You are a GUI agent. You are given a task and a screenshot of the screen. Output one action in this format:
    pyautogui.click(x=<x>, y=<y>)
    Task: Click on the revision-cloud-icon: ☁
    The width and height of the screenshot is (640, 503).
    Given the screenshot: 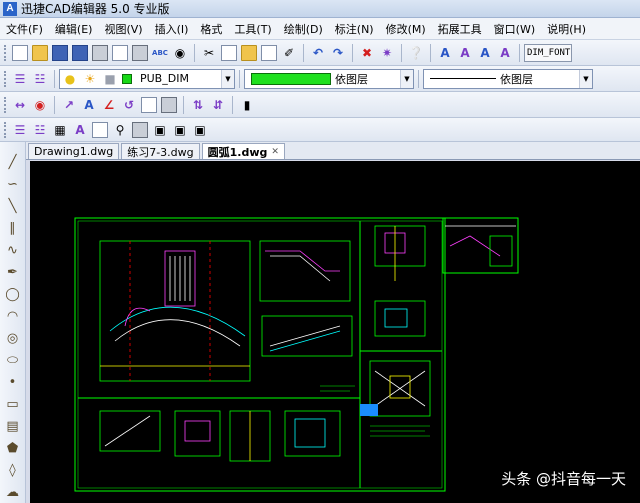 What is the action you would take?
    pyautogui.click(x=13, y=493)
    